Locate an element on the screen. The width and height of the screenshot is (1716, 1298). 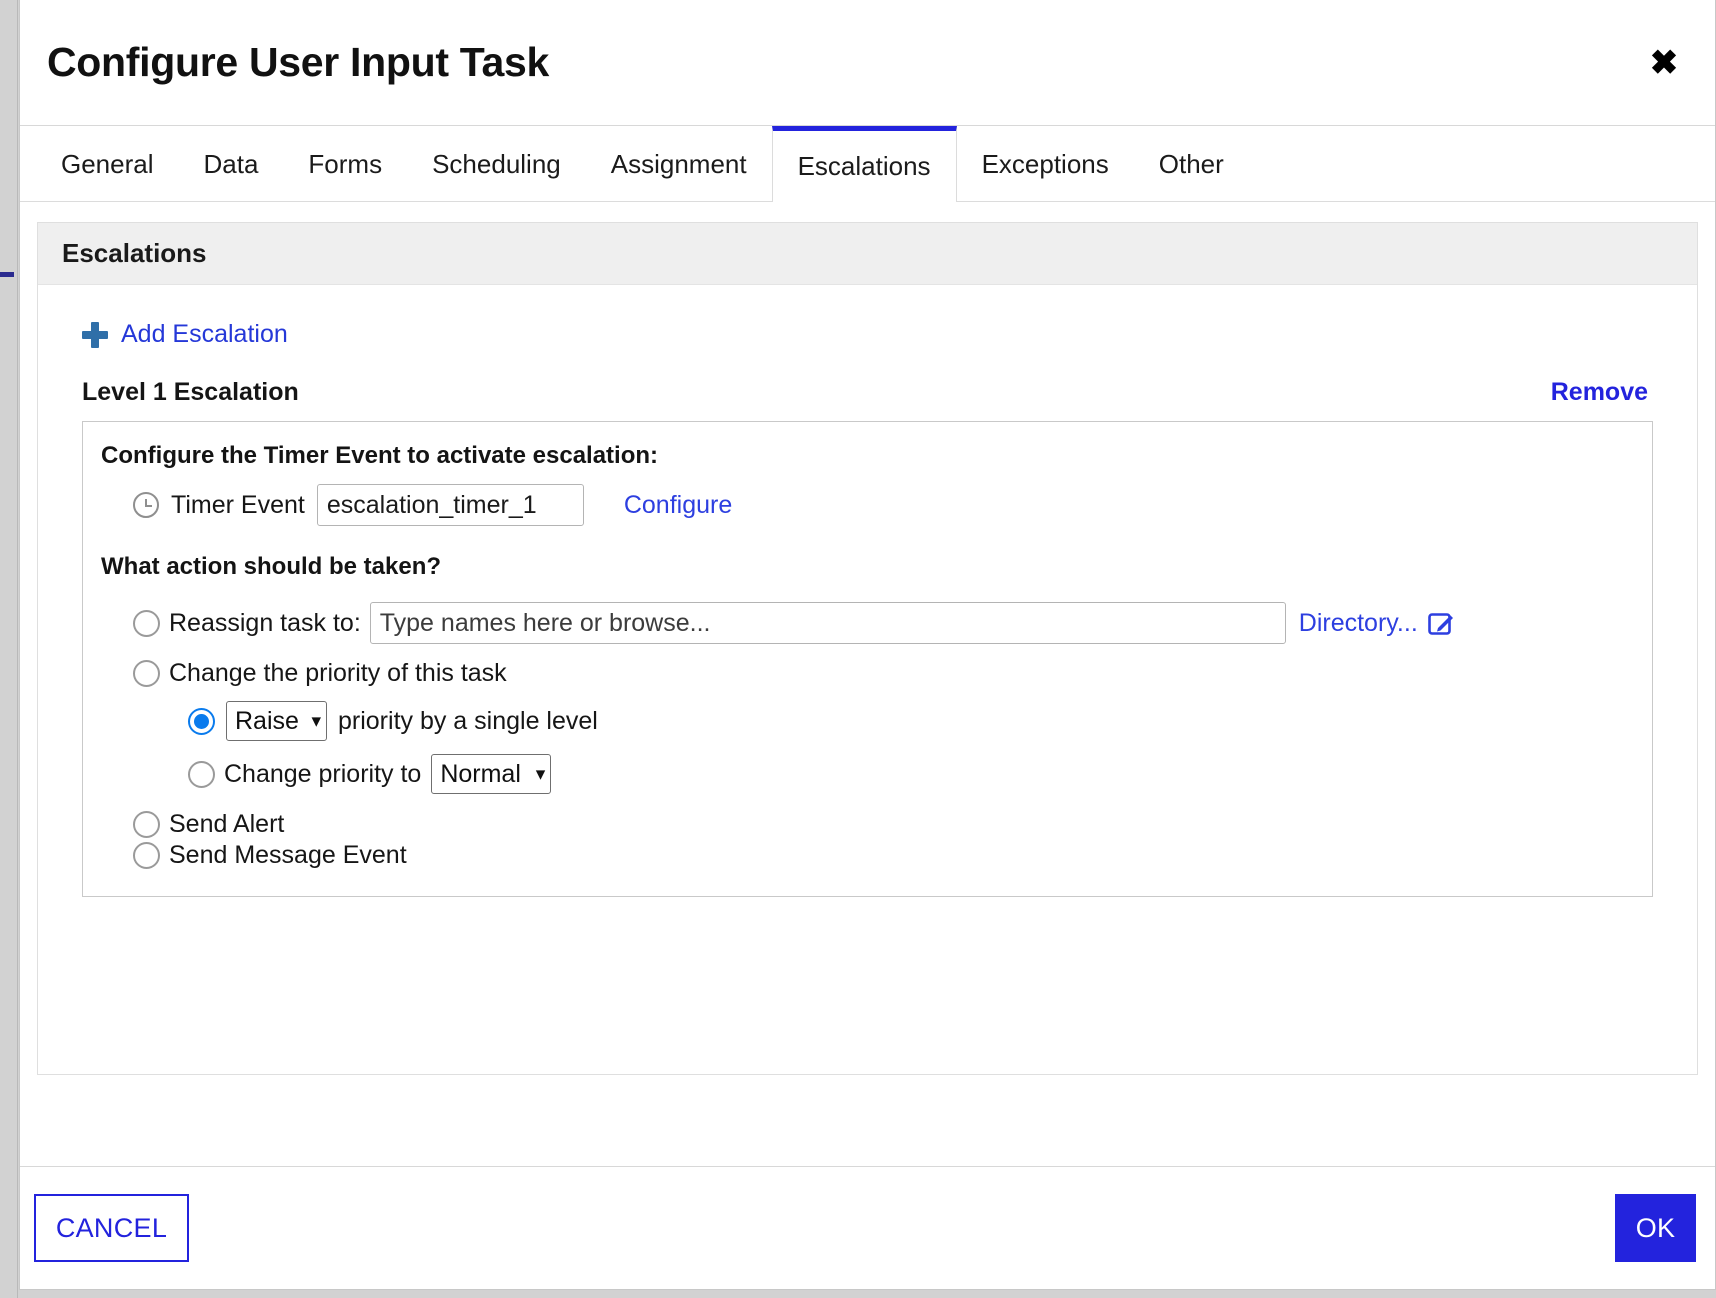
add-escalation-label: Add Escalation is located at coordinates (204, 334).